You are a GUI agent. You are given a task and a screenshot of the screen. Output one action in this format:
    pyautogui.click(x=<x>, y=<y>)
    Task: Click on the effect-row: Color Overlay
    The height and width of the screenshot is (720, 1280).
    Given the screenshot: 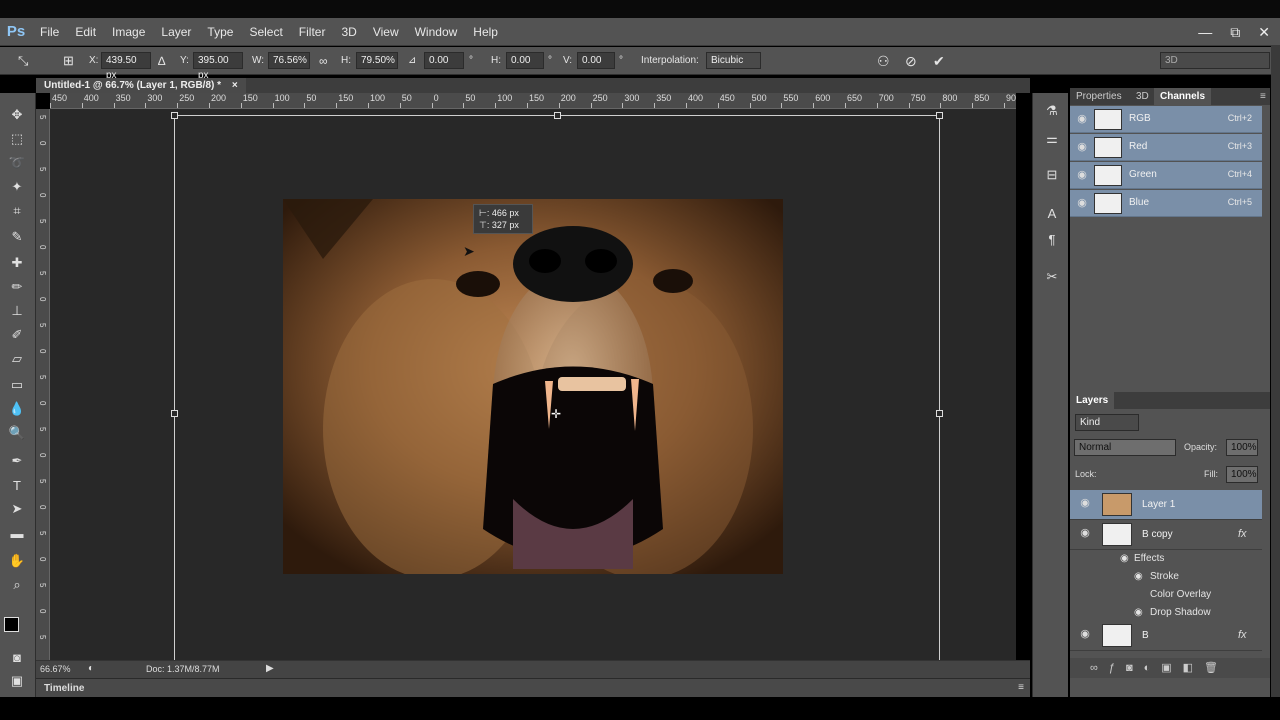 What is the action you would take?
    pyautogui.click(x=1166, y=596)
    